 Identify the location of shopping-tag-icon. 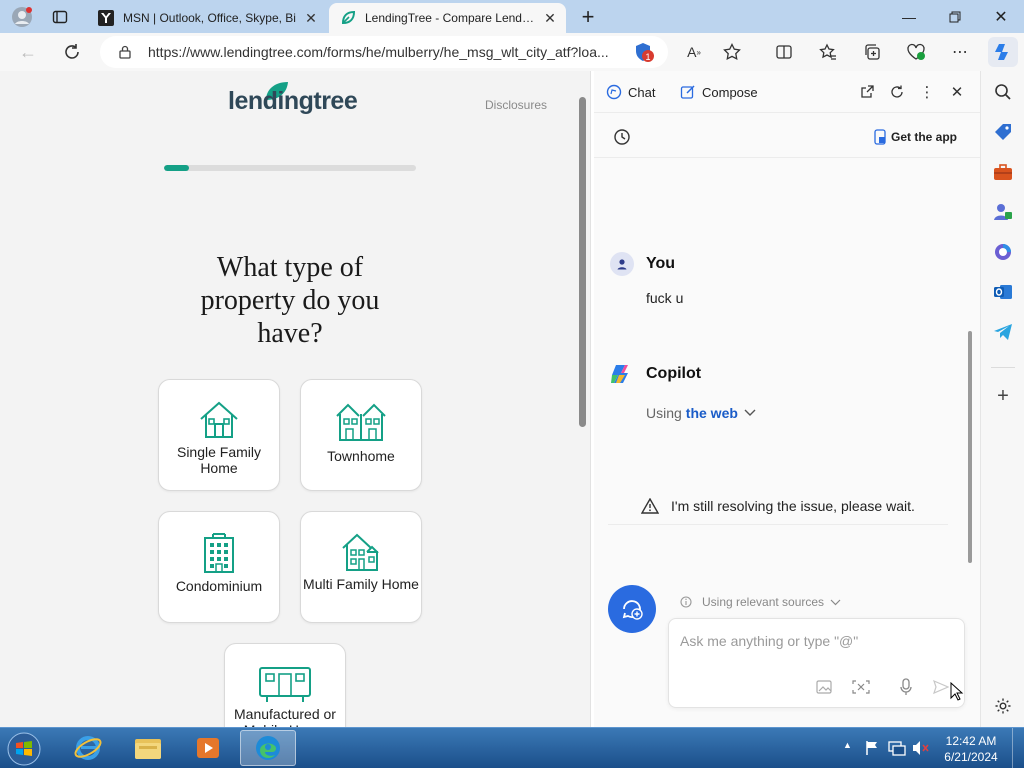
(1003, 132).